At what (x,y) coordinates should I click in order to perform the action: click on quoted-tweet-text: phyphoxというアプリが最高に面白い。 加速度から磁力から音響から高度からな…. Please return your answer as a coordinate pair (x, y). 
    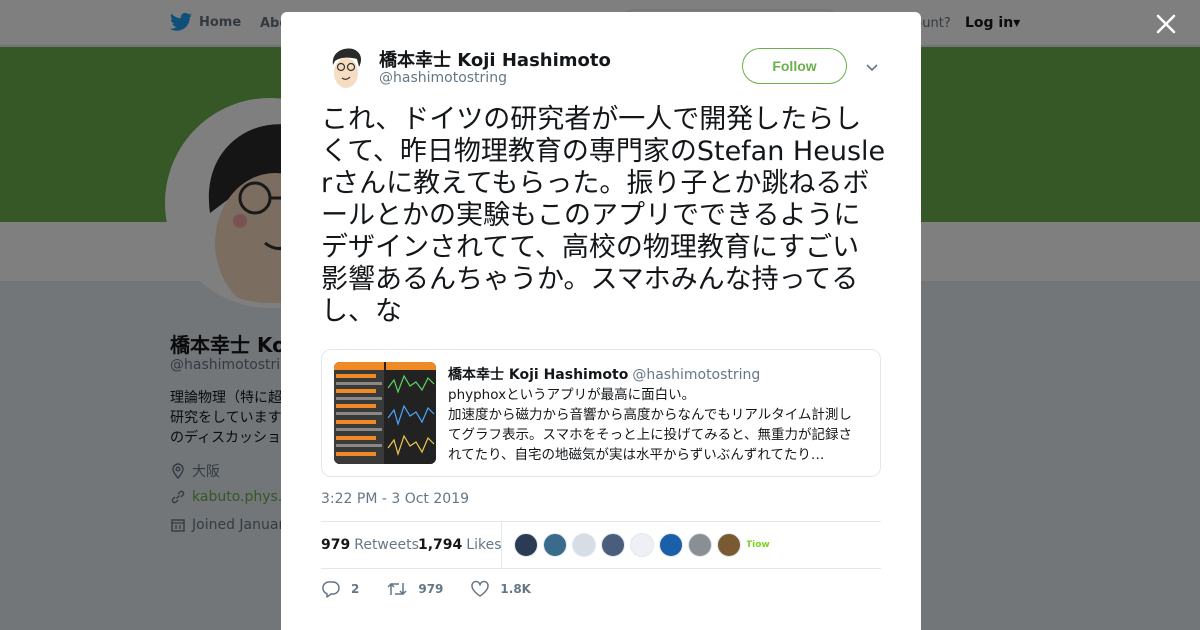
    Looking at the image, I should click on (660, 425).